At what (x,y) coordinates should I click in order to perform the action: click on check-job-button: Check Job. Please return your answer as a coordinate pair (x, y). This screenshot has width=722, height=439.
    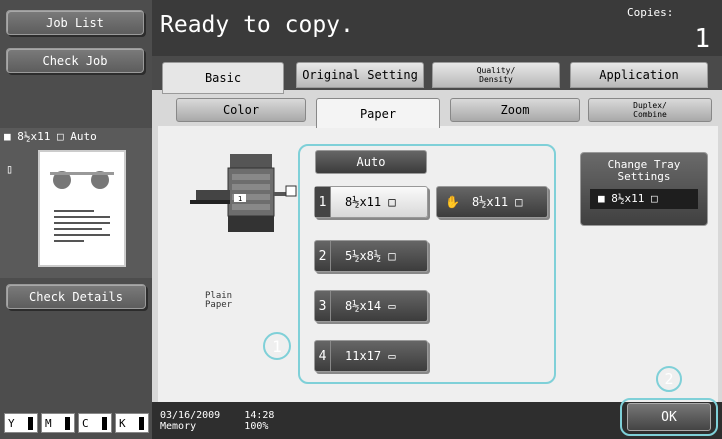
    Looking at the image, I should click on (75, 60).